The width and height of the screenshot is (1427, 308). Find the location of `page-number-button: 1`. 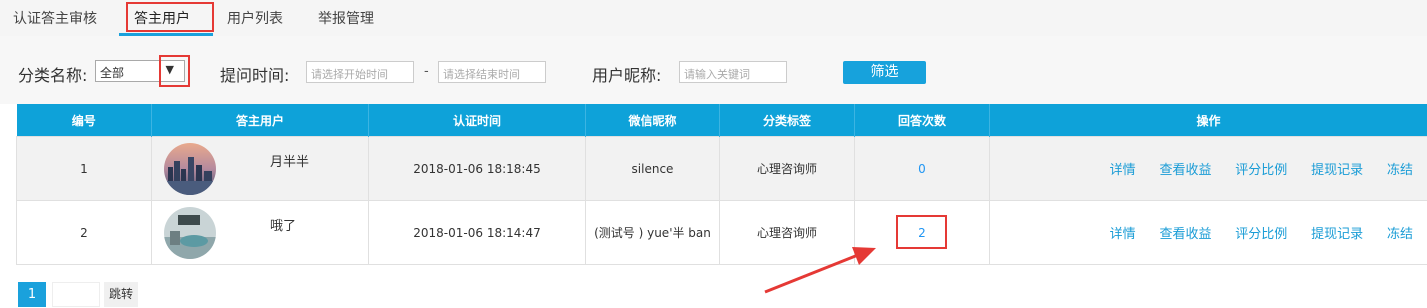

page-number-button: 1 is located at coordinates (32, 294).